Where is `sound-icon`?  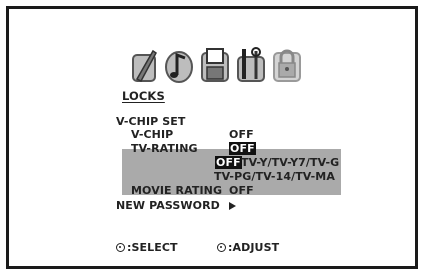
sound-icon is located at coordinates (179, 65).